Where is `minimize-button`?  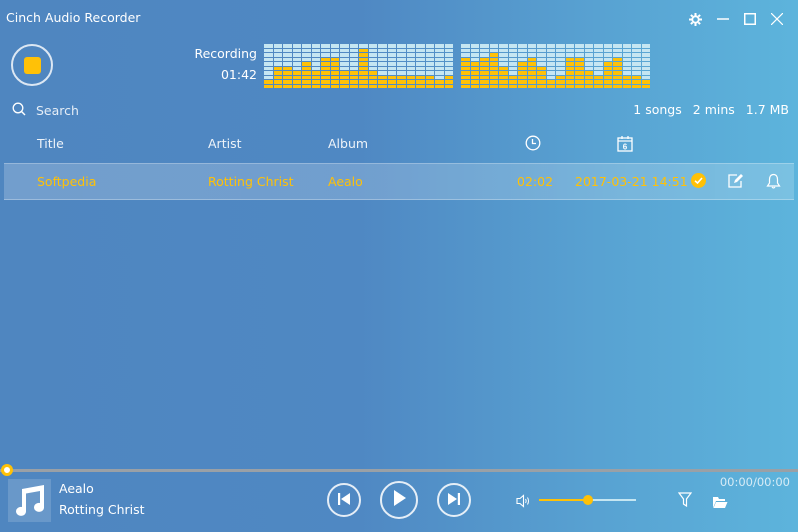
minimize-button is located at coordinates (722, 19).